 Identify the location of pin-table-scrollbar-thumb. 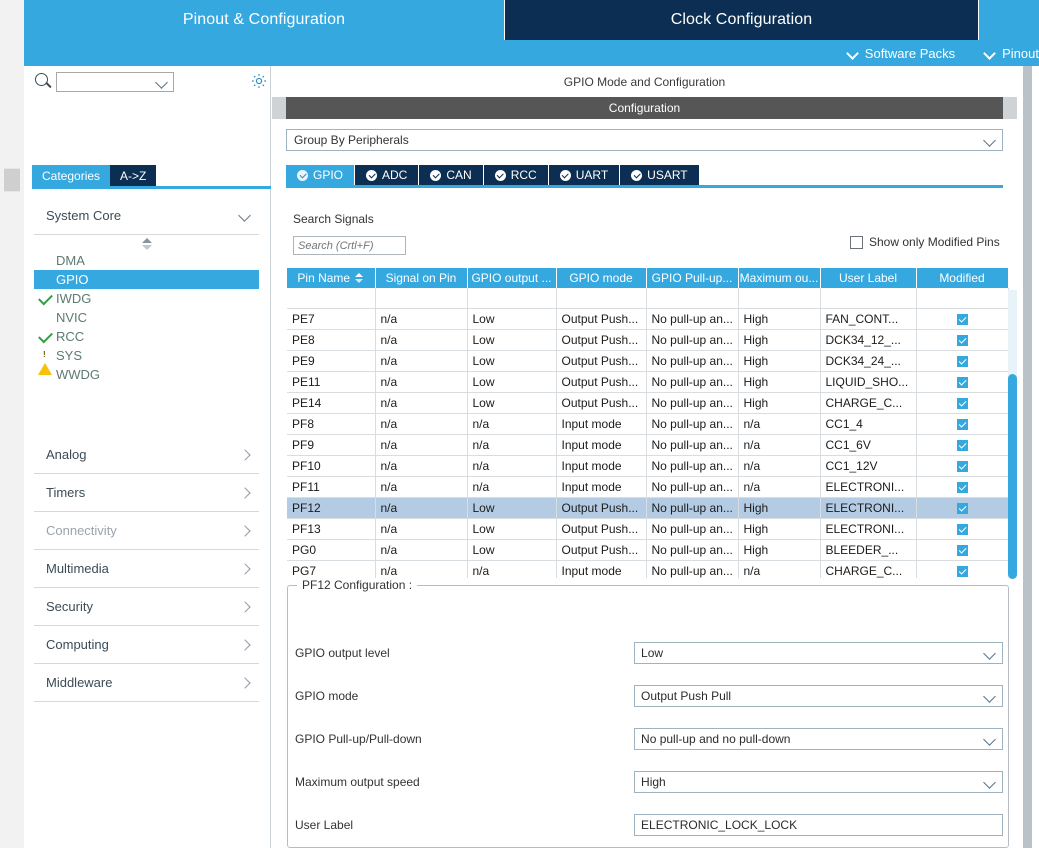
(1012, 476).